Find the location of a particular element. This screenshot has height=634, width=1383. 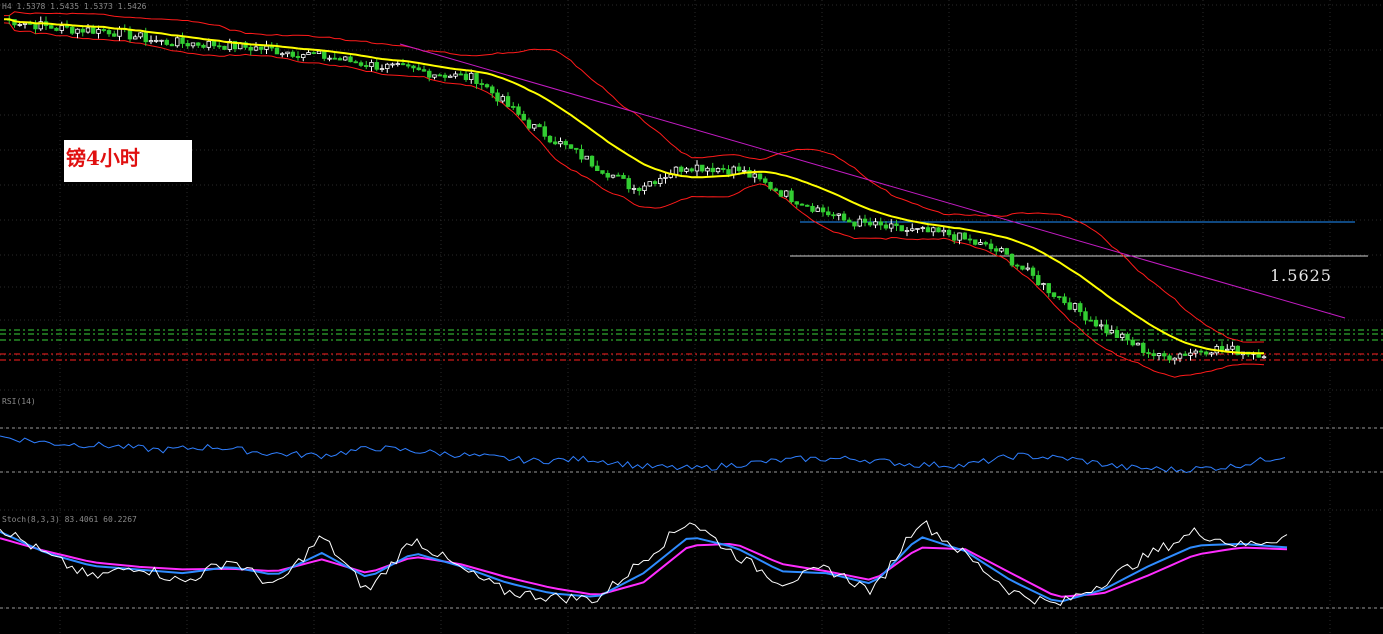

stoch-signal-line is located at coordinates (644, 566).